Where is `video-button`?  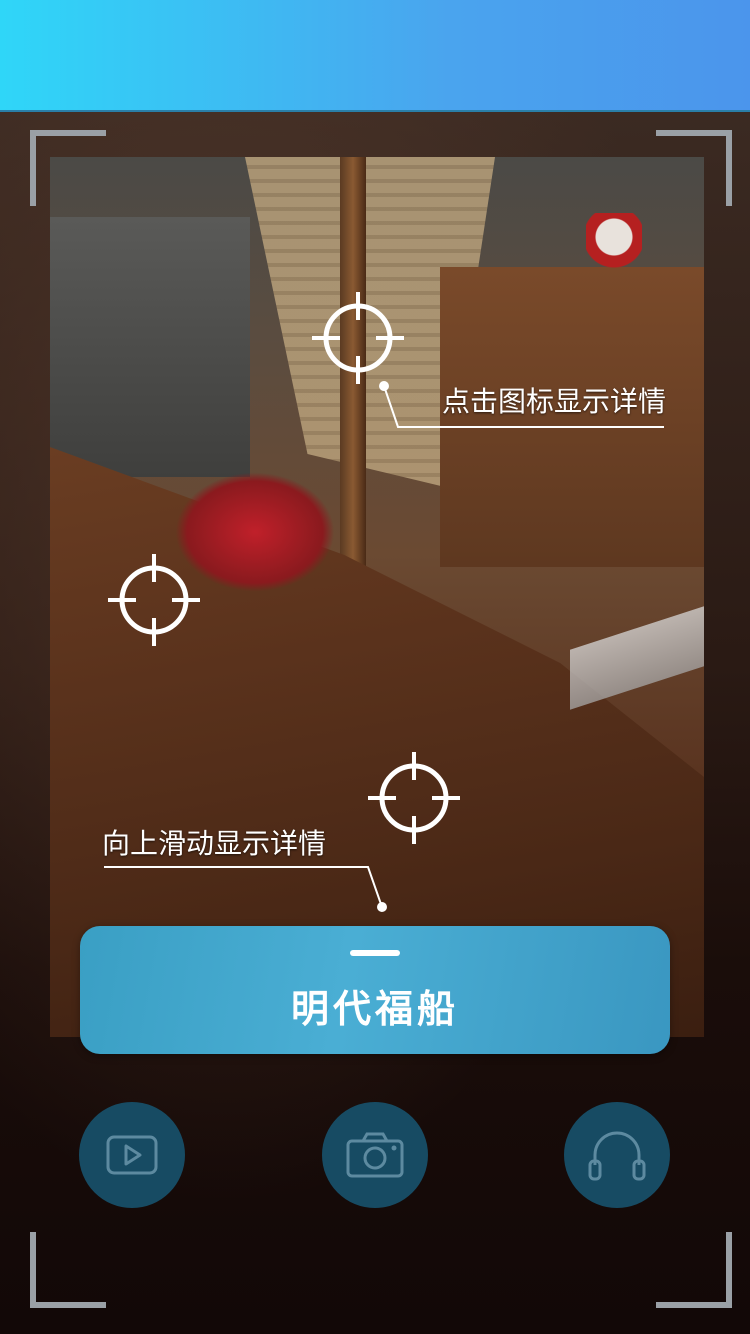 video-button is located at coordinates (132, 1155).